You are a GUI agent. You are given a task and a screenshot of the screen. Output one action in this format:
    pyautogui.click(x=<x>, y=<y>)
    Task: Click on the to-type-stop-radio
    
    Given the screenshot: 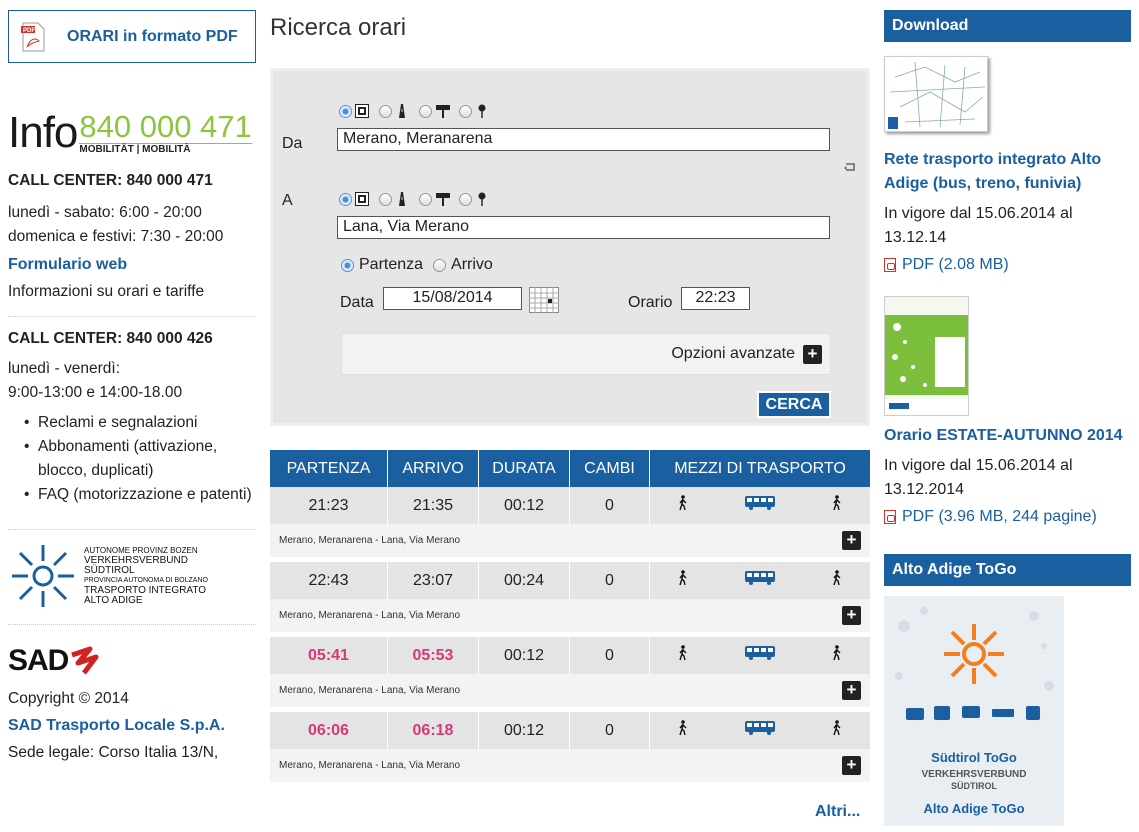 What is the action you would take?
    pyautogui.click(x=345, y=199)
    